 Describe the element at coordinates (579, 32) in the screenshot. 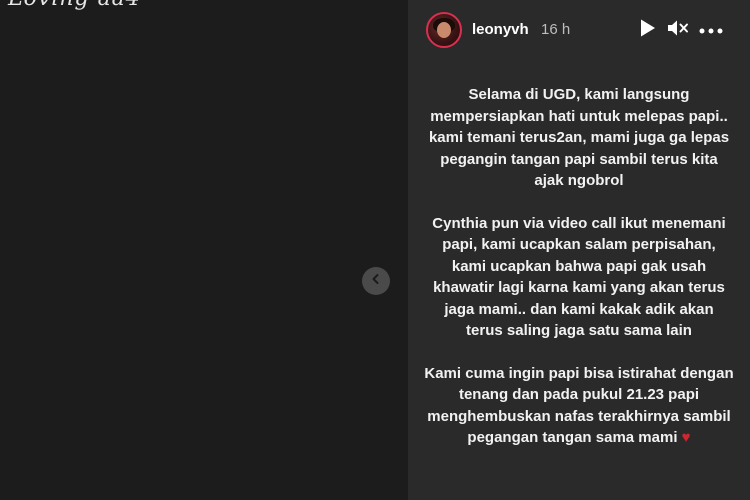

I see `story-header: leonyvh 16 h` at that location.